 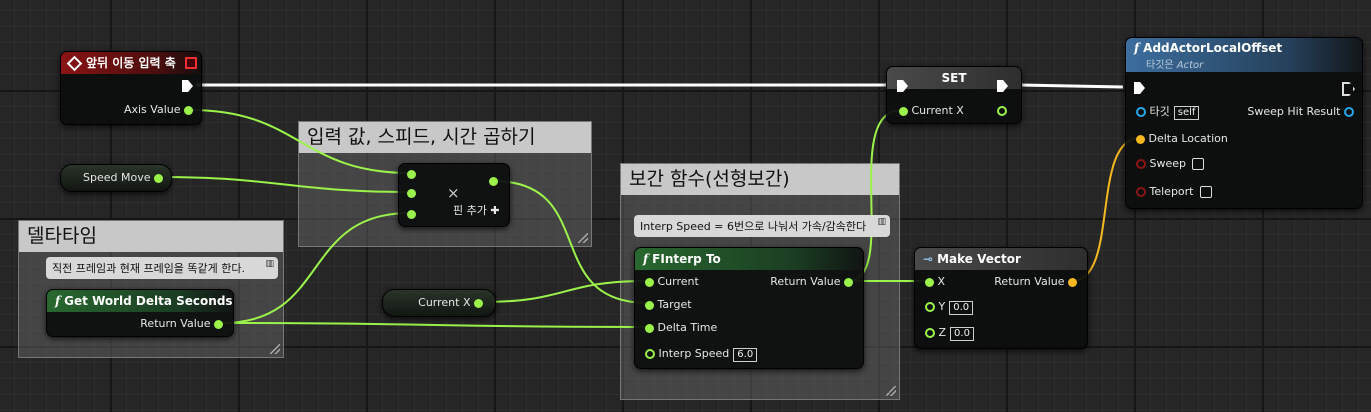 What do you see at coordinates (74, 63) in the screenshot?
I see `diamond-event-icon` at bounding box center [74, 63].